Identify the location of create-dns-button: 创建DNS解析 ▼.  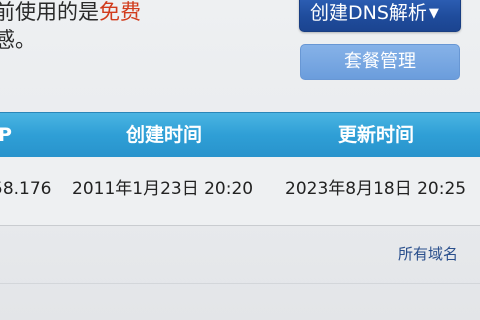
(380, 16).